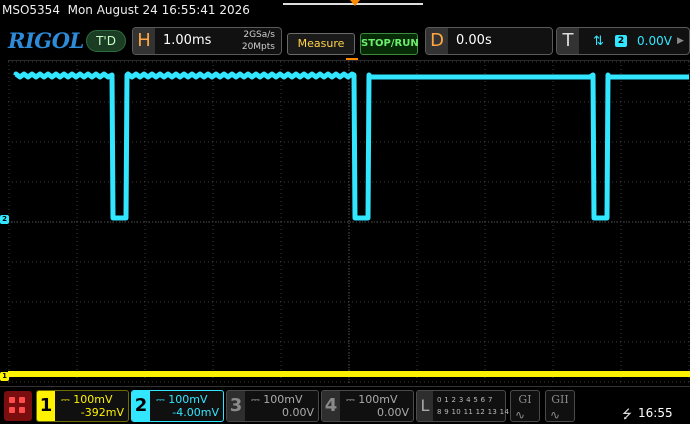 This screenshot has width=690, height=424. I want to click on rigol-logo: RIGOL, so click(46, 40).